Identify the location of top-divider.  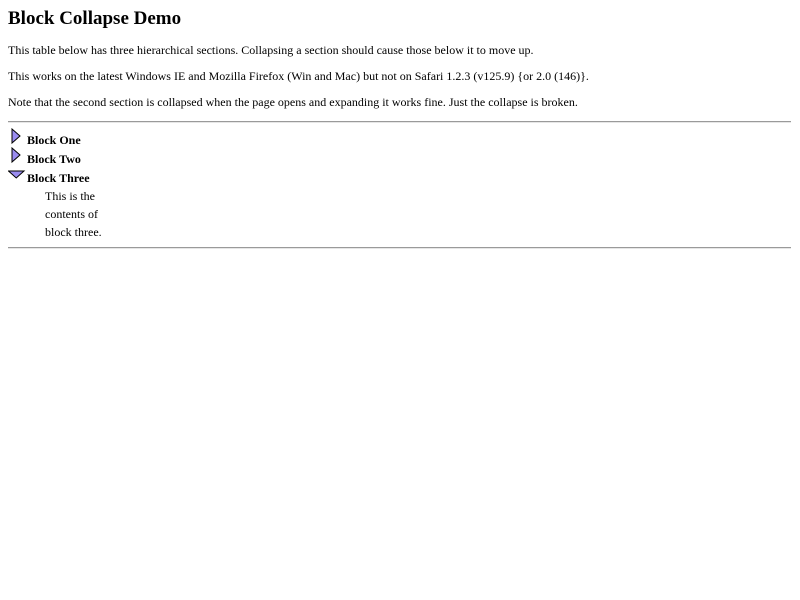
(399, 122).